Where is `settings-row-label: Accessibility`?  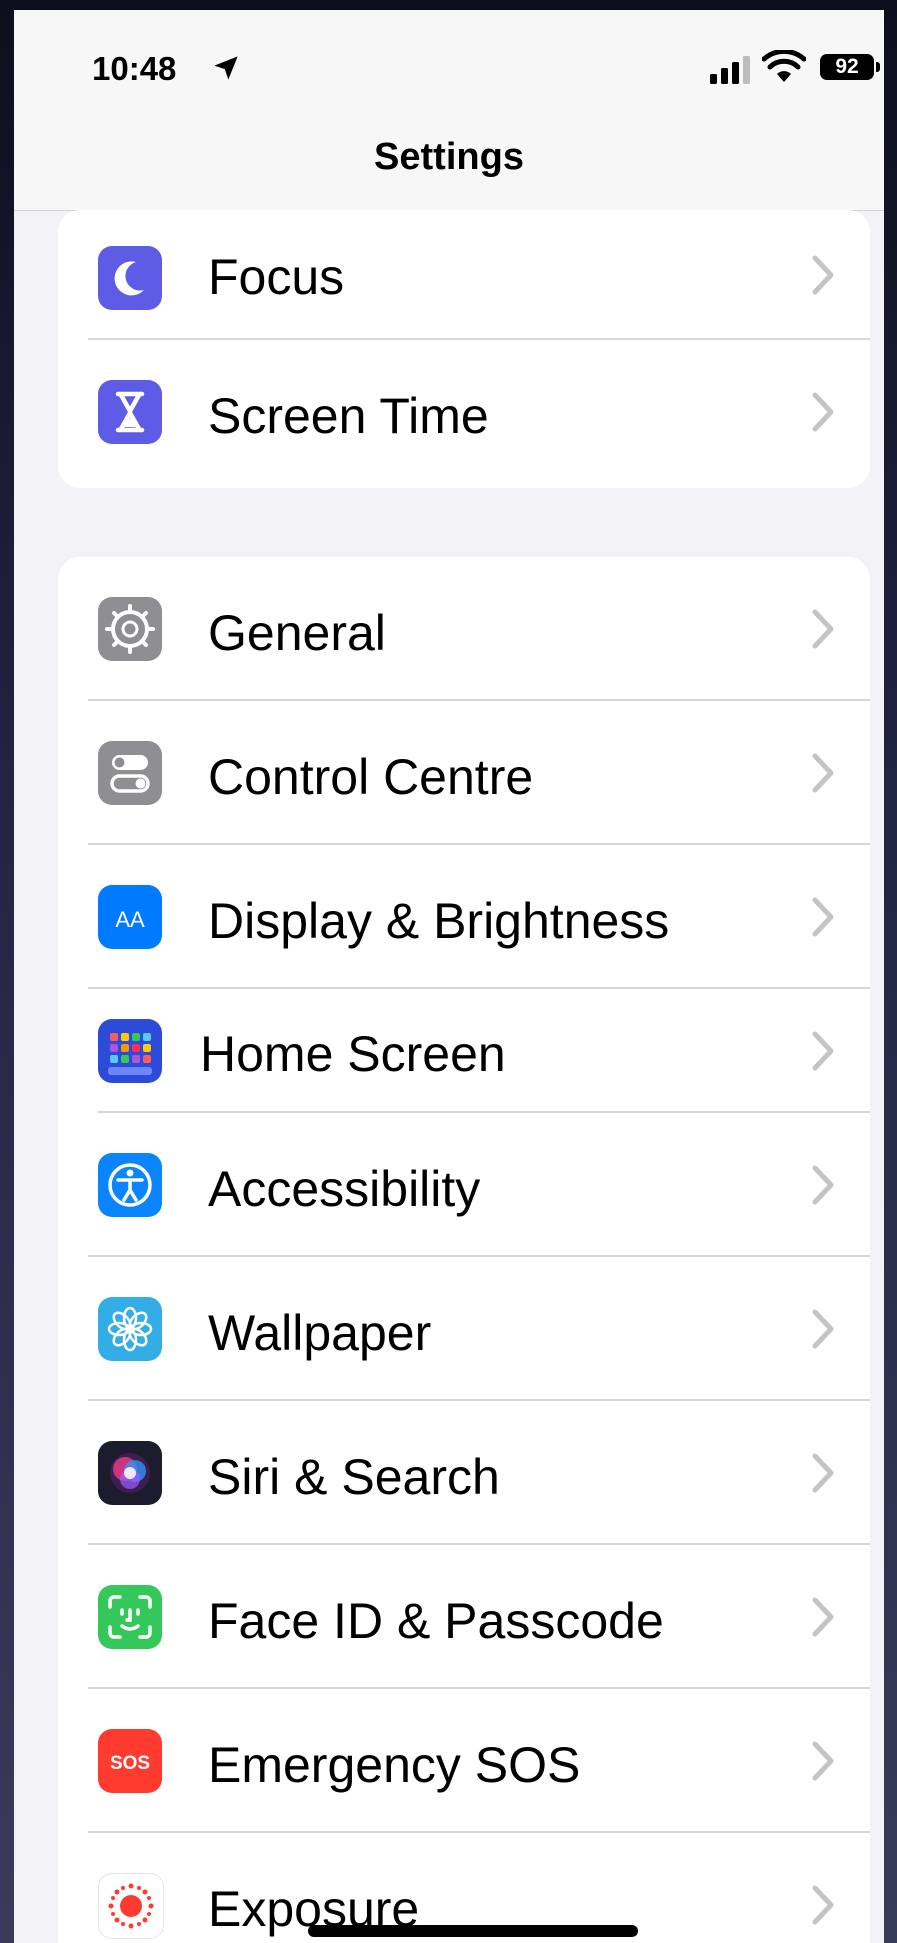 settings-row-label: Accessibility is located at coordinates (344, 1189).